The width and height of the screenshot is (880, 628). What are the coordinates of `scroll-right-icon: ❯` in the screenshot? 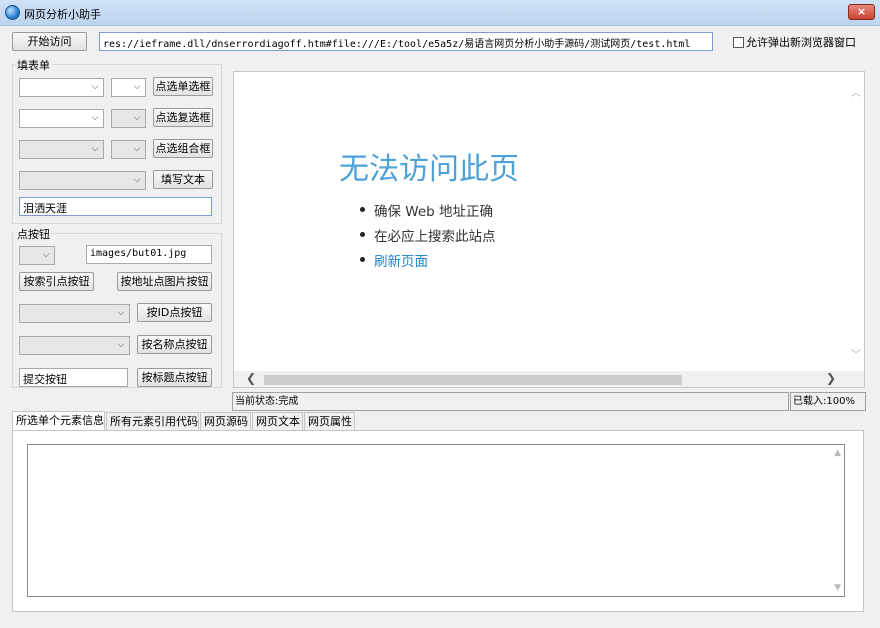 It's located at (831, 378).